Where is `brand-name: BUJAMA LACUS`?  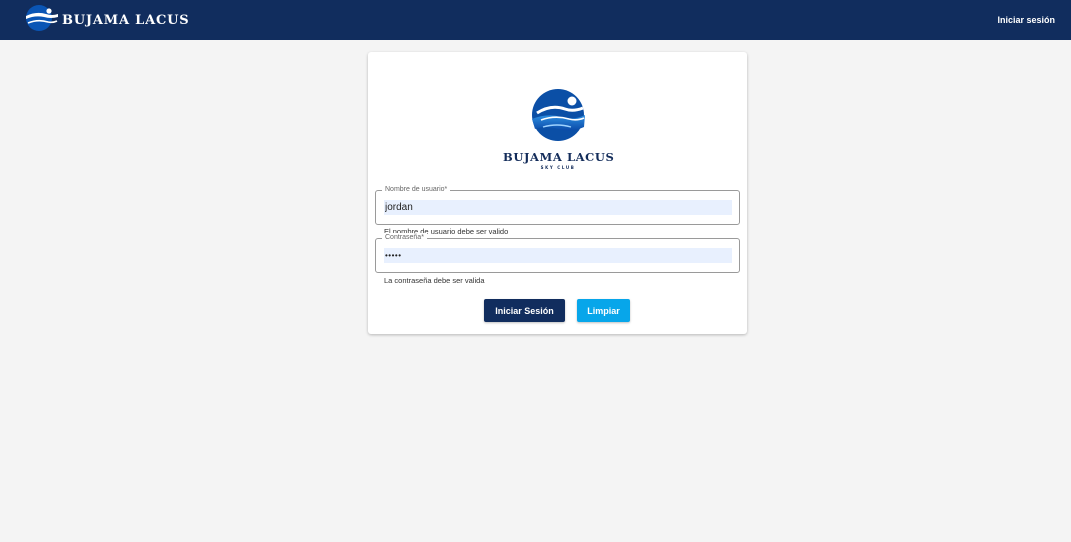
brand-name: BUJAMA LACUS is located at coordinates (126, 20).